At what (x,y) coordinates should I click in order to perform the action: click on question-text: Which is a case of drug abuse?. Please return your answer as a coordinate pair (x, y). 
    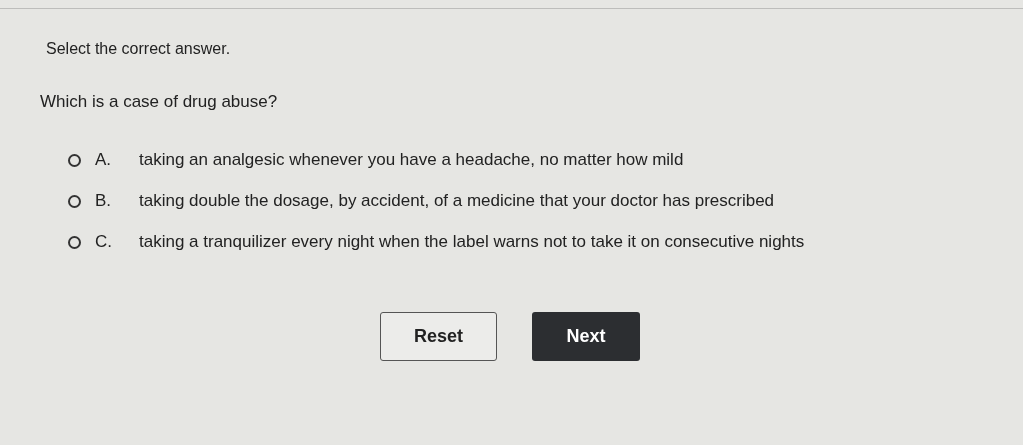
    Looking at the image, I should click on (159, 102).